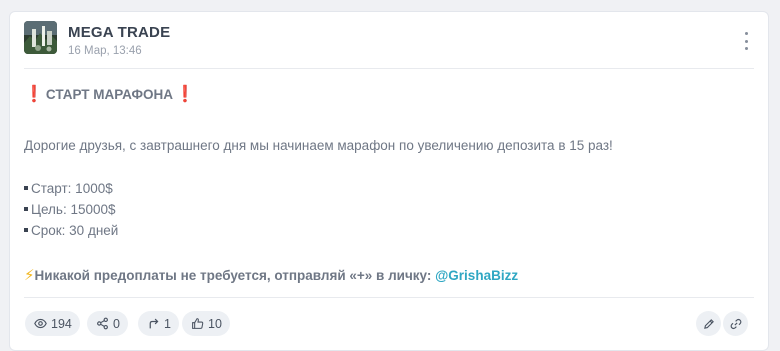  What do you see at coordinates (72, 188) in the screenshot?
I see `list-item-text: Старт: 1000$` at bounding box center [72, 188].